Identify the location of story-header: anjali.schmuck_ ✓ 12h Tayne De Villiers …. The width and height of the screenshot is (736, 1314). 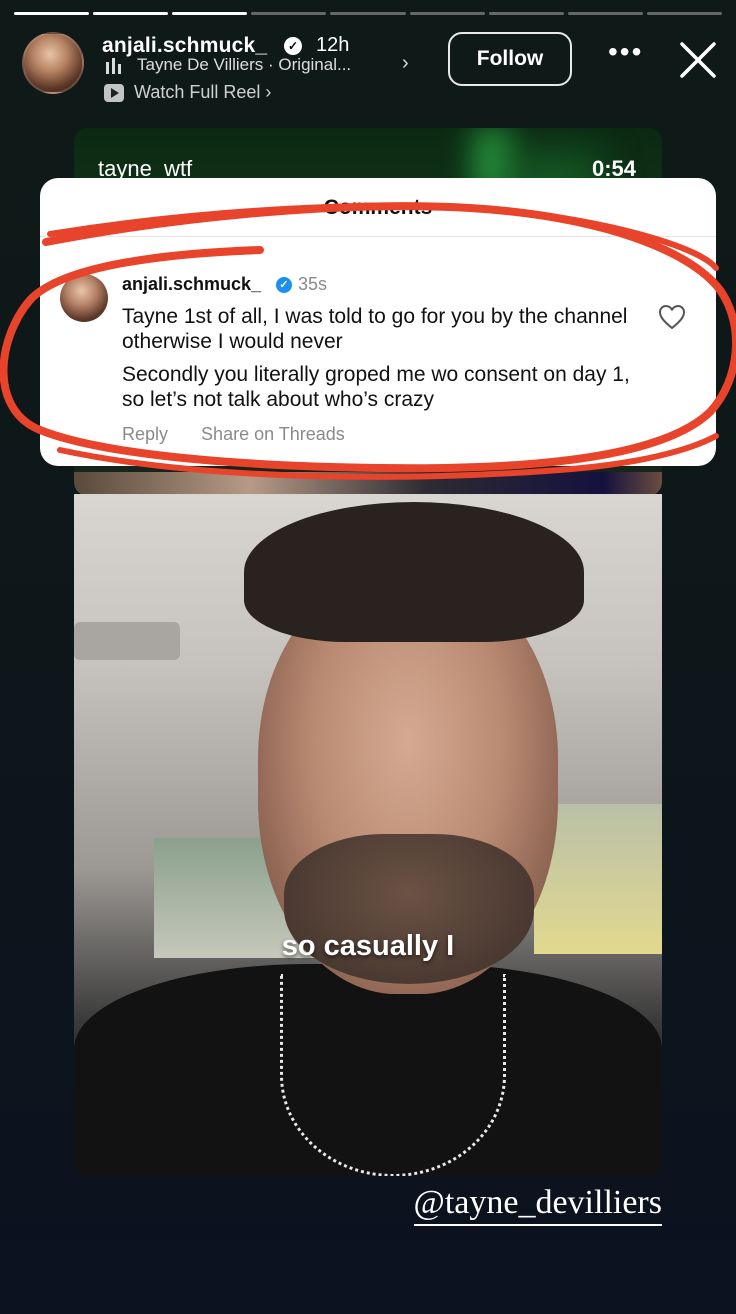
(368, 68).